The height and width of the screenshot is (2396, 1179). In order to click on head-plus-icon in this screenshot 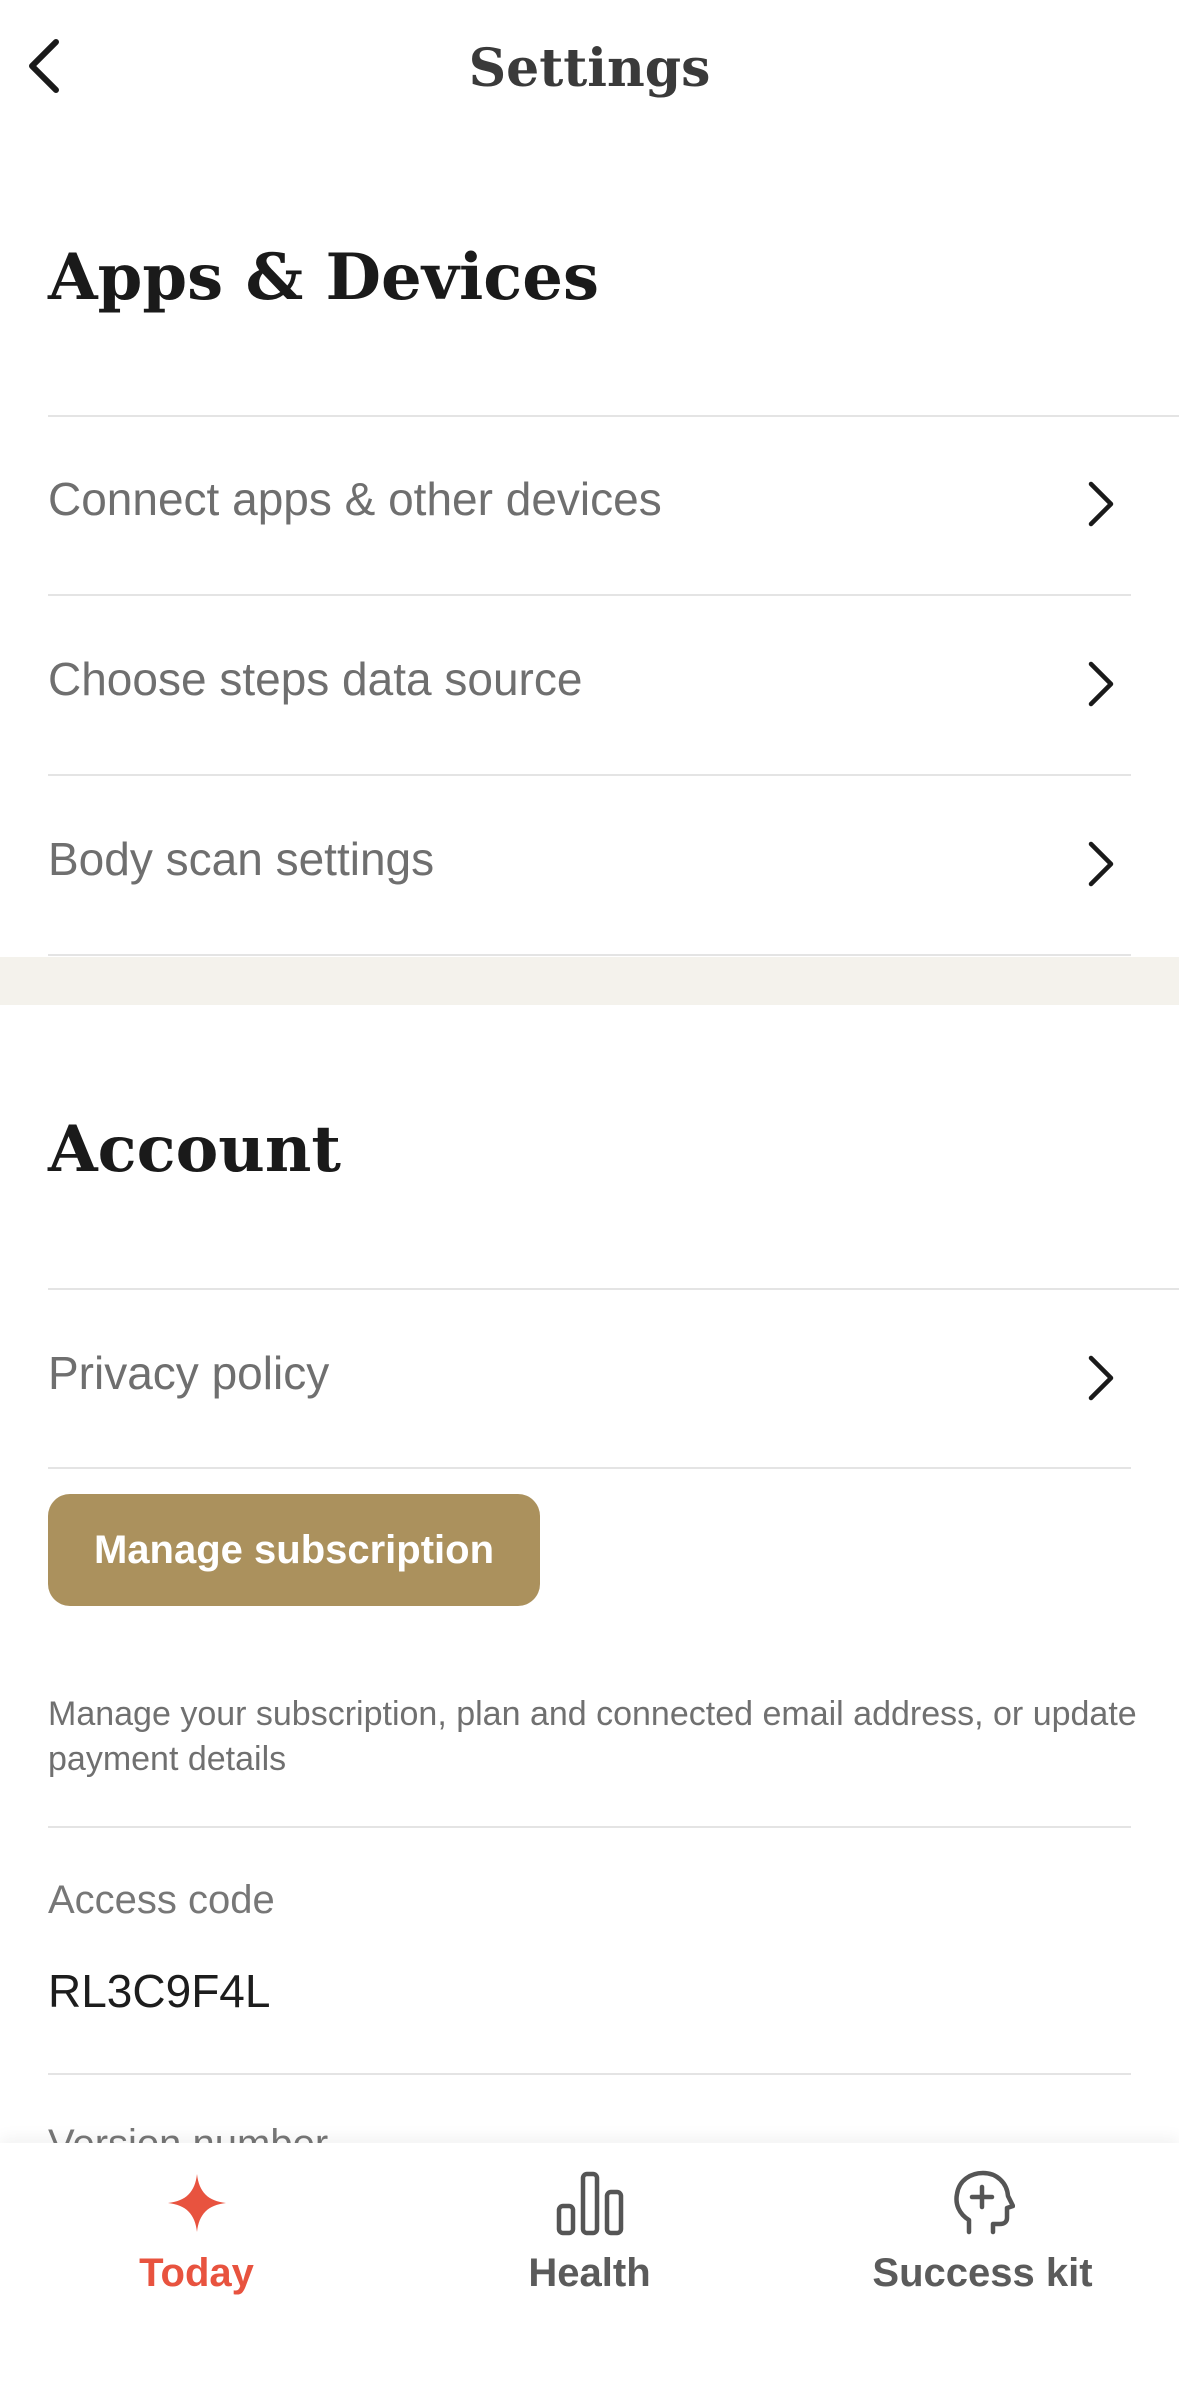, I will do `click(983, 2203)`.